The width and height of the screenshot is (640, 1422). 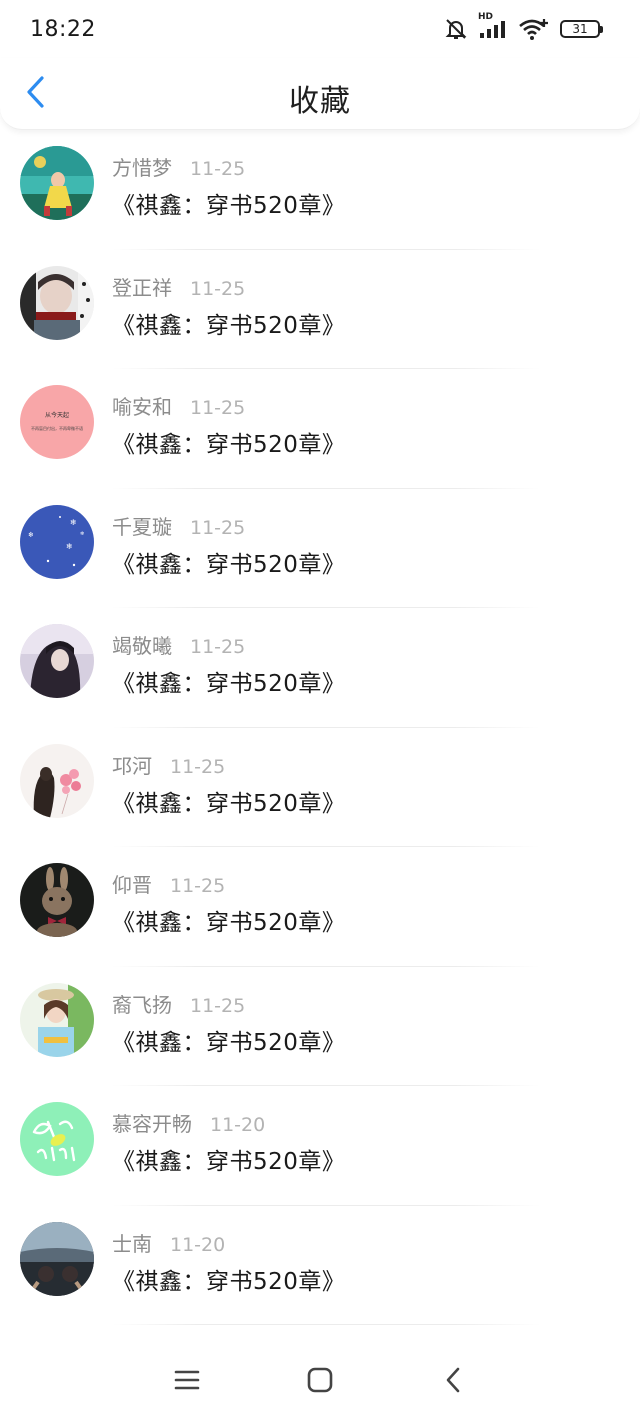 What do you see at coordinates (57, 415) in the screenshot?
I see `avatar-text-line-1: 从今天起` at bounding box center [57, 415].